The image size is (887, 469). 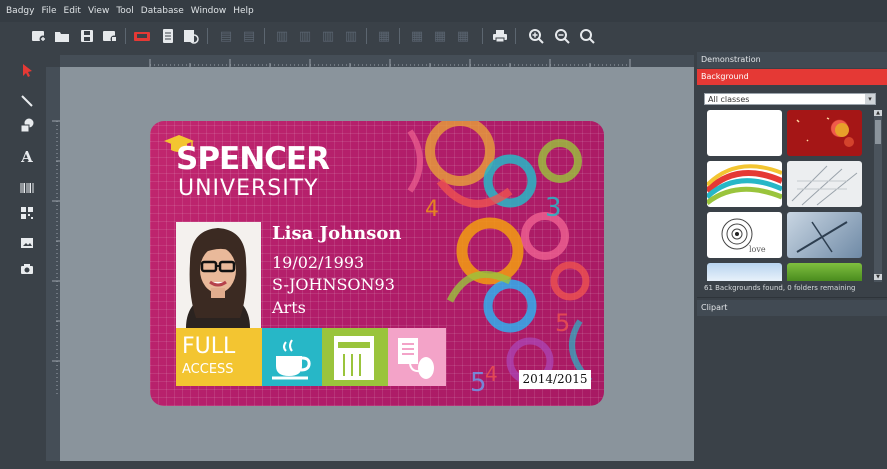 What do you see at coordinates (53, 264) in the screenshot?
I see `vertical-ruler` at bounding box center [53, 264].